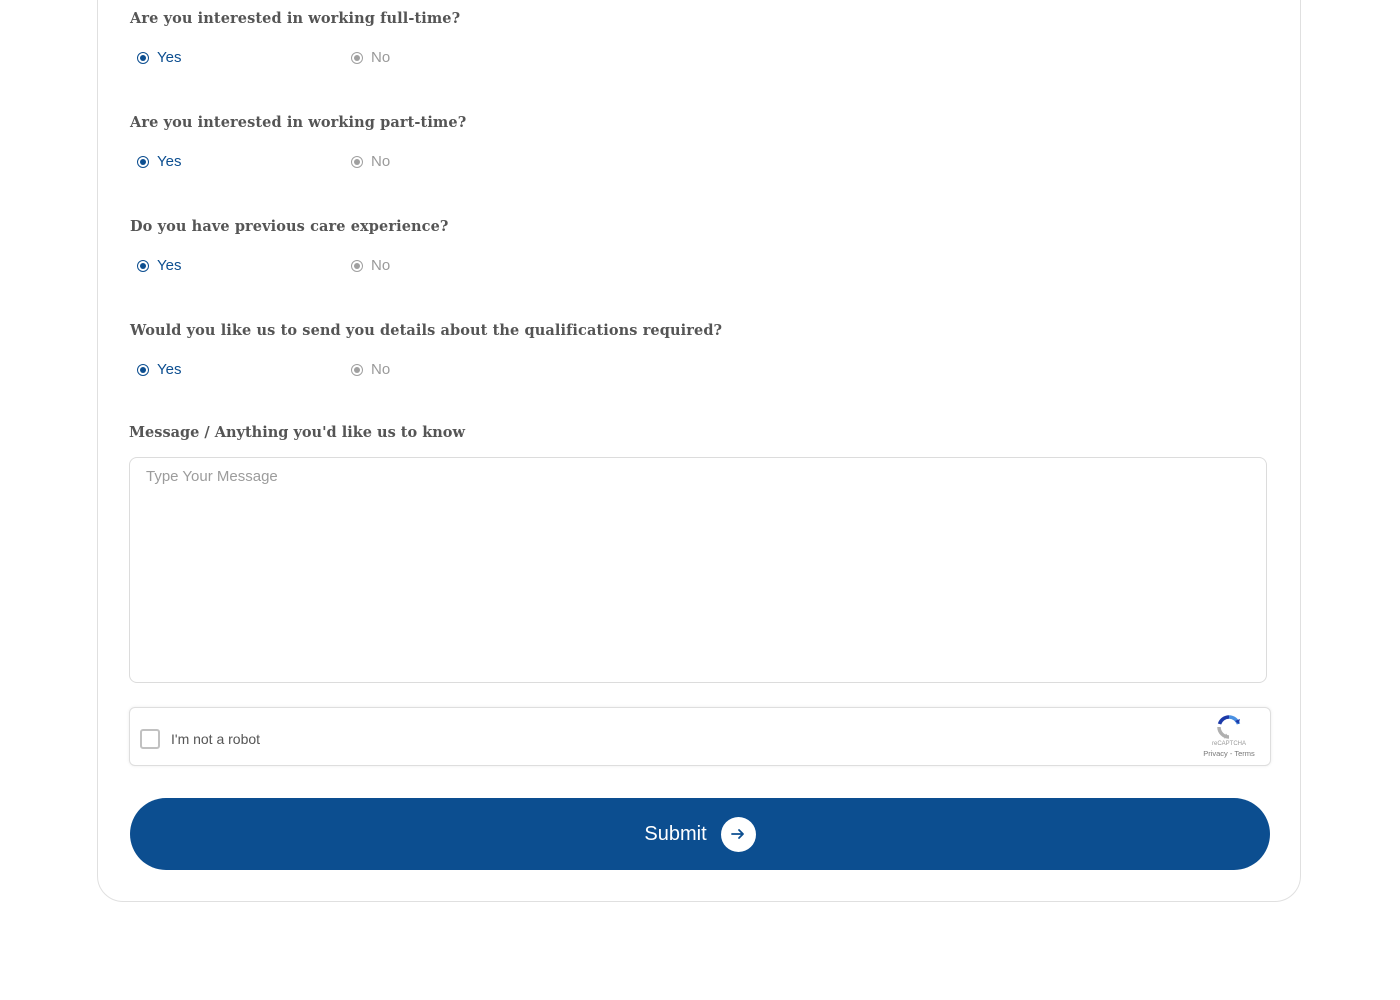  I want to click on submit-button: Submit, so click(700, 834).